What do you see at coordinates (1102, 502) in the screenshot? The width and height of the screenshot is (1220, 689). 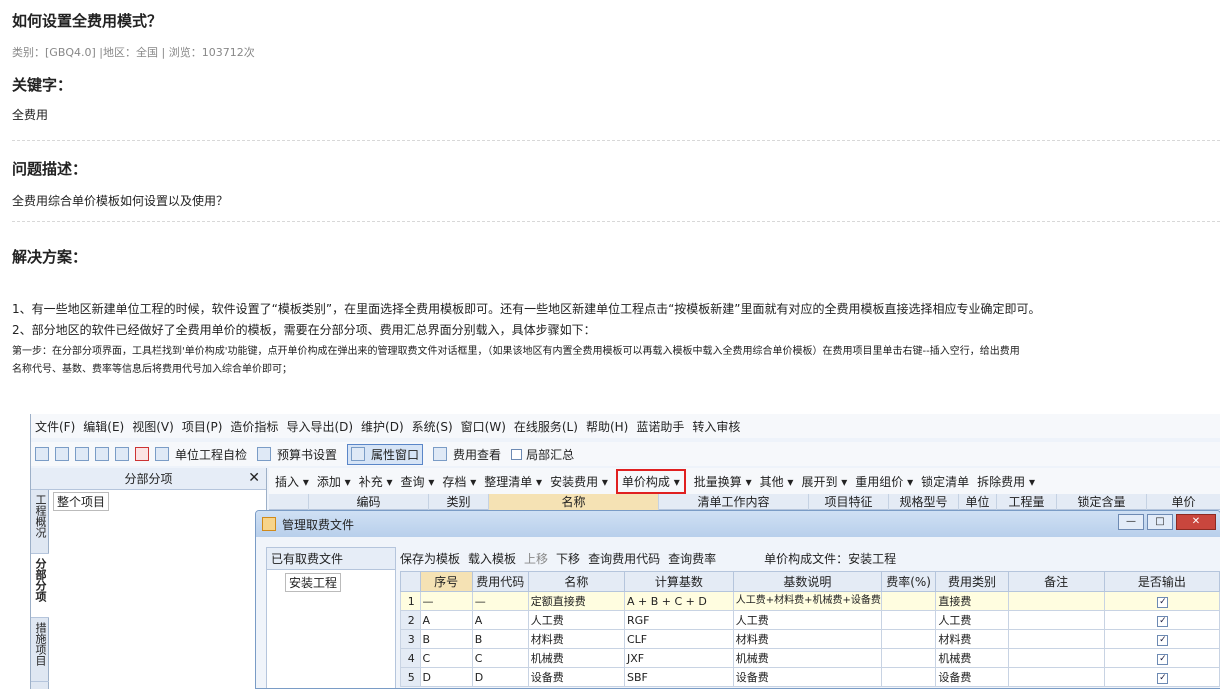 I see `grid-col-lock: 锁定含量` at bounding box center [1102, 502].